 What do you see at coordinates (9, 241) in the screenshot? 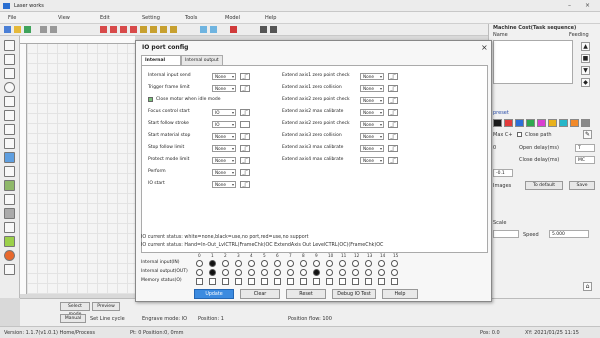
I see `weld-tool-icon` at bounding box center [9, 241].